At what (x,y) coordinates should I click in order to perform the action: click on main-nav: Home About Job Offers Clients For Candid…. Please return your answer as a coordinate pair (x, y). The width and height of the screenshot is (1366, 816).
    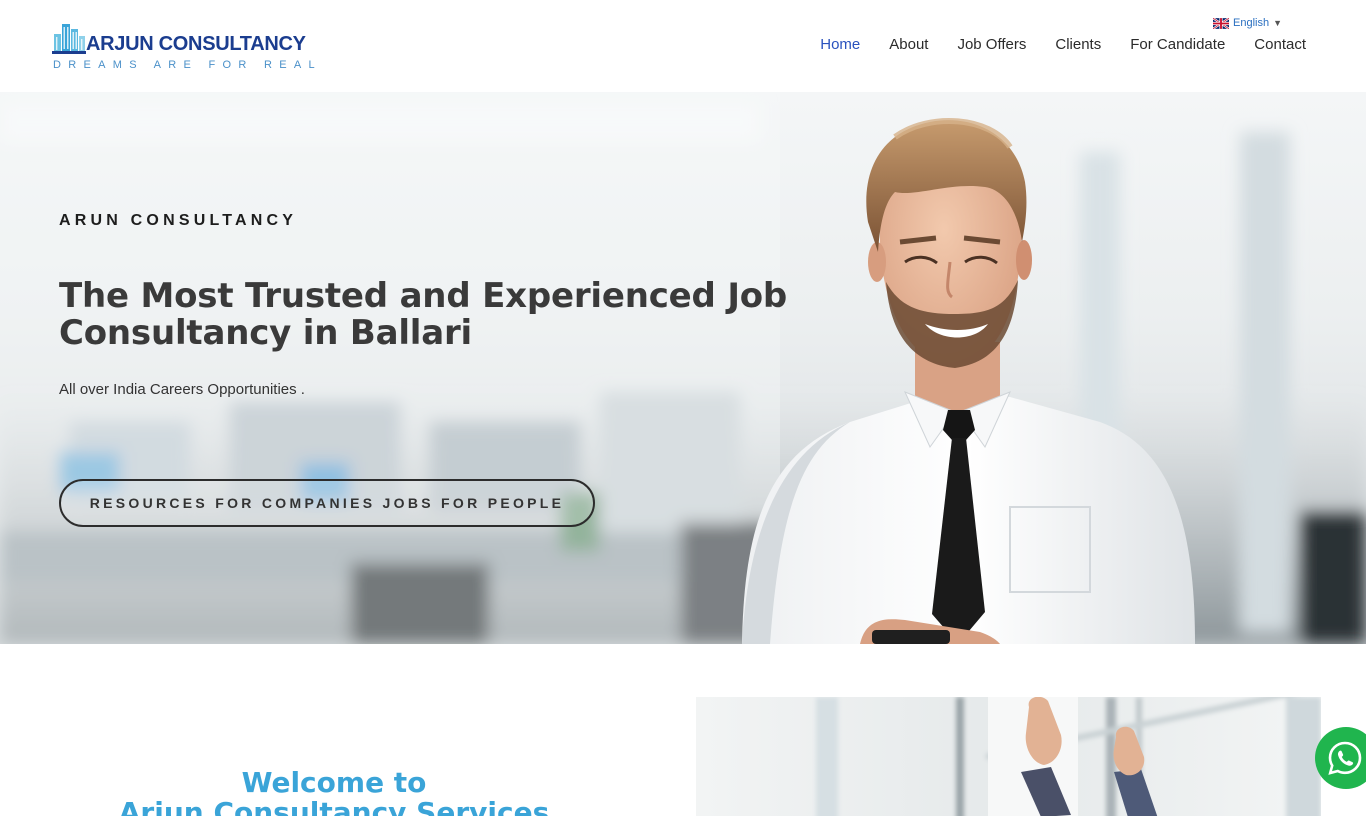
    Looking at the image, I should click on (1048, 44).